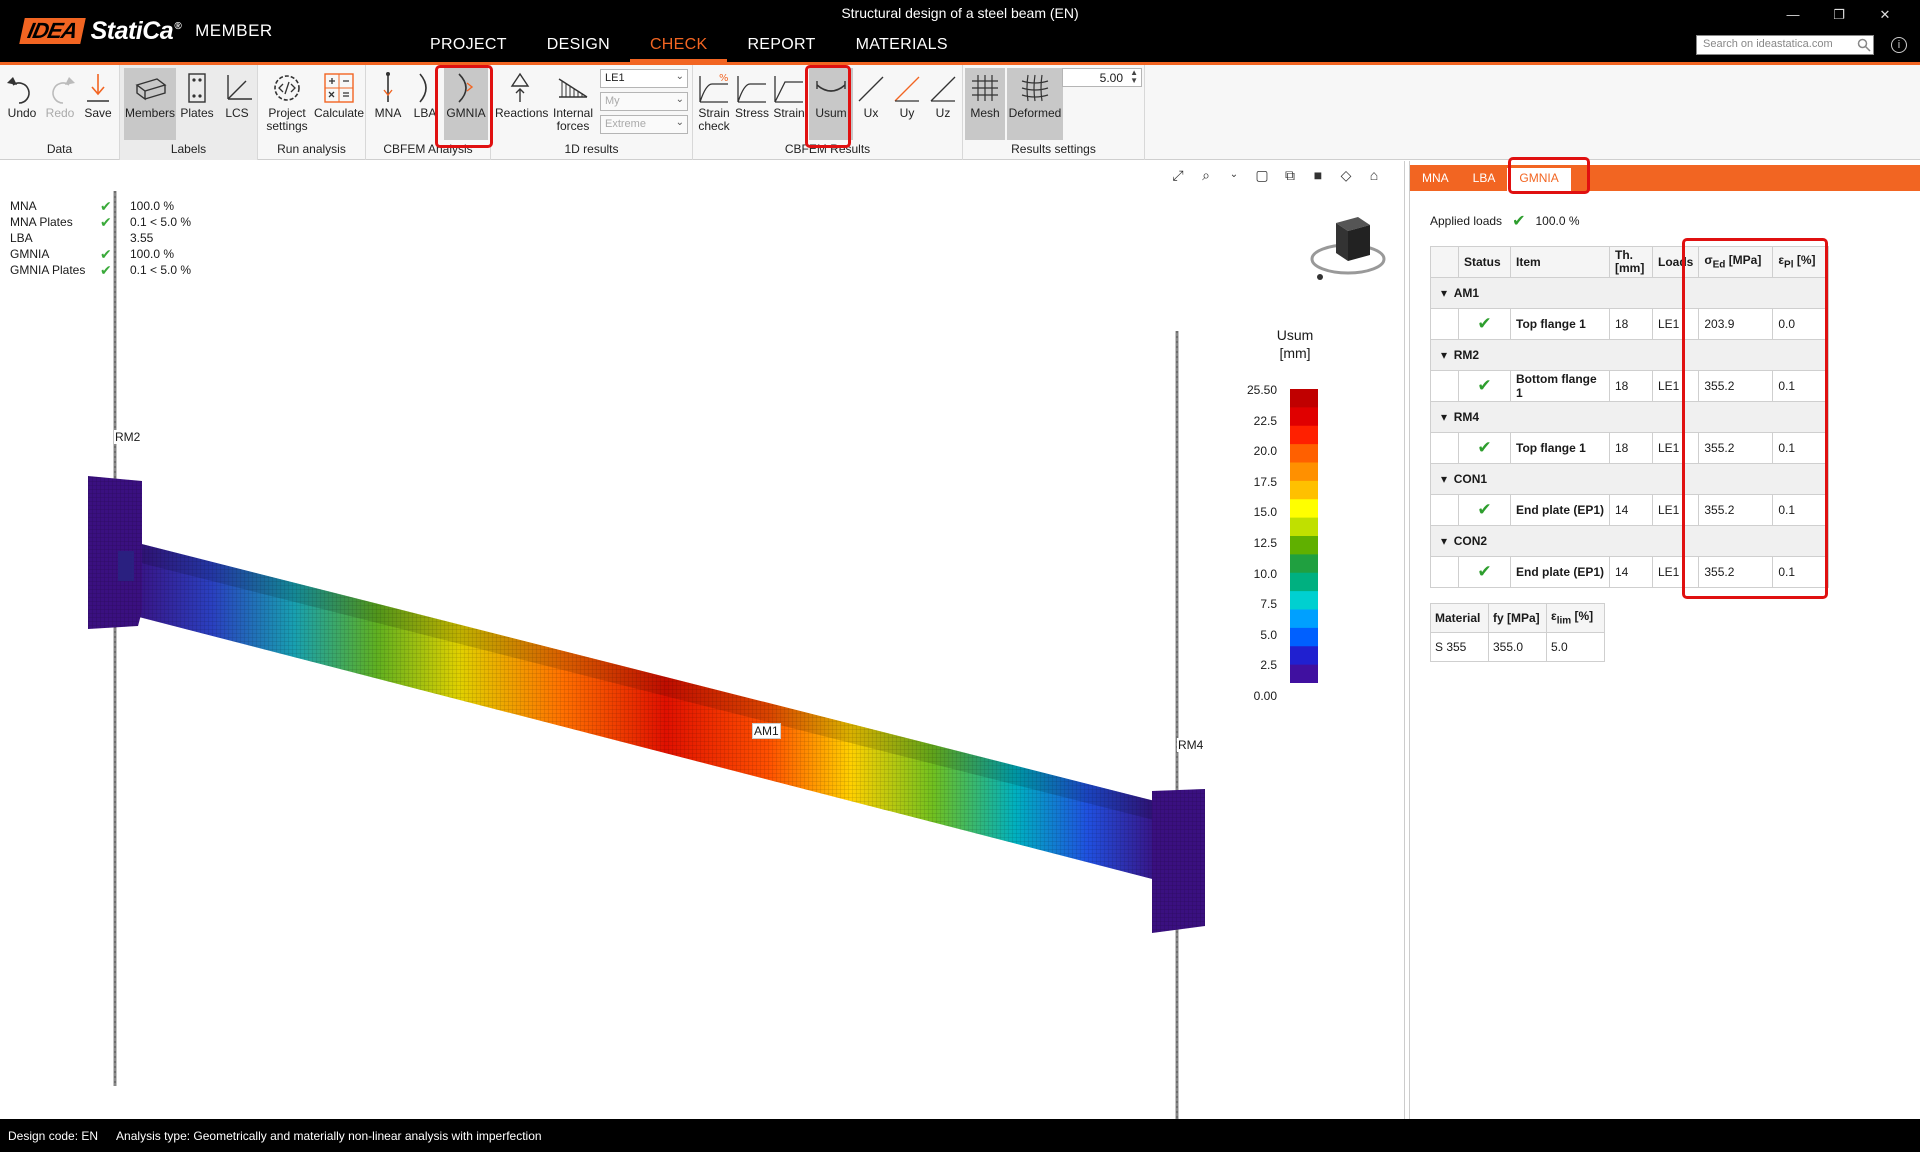 Image resolution: width=1920 pixels, height=1152 pixels. I want to click on uy-icon, so click(907, 89).